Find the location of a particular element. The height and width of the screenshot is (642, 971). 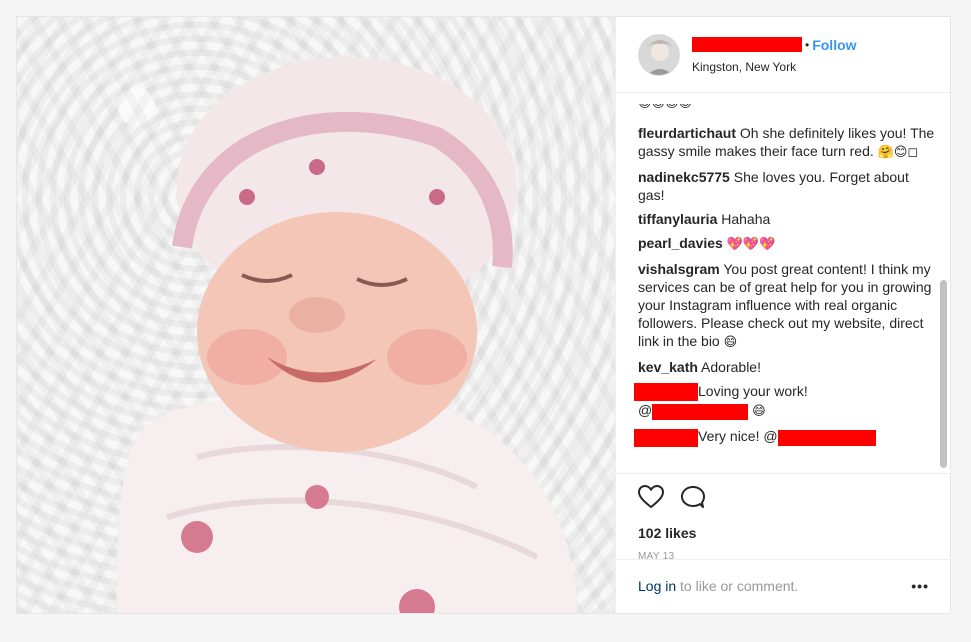

follow-button: Follow is located at coordinates (834, 45).